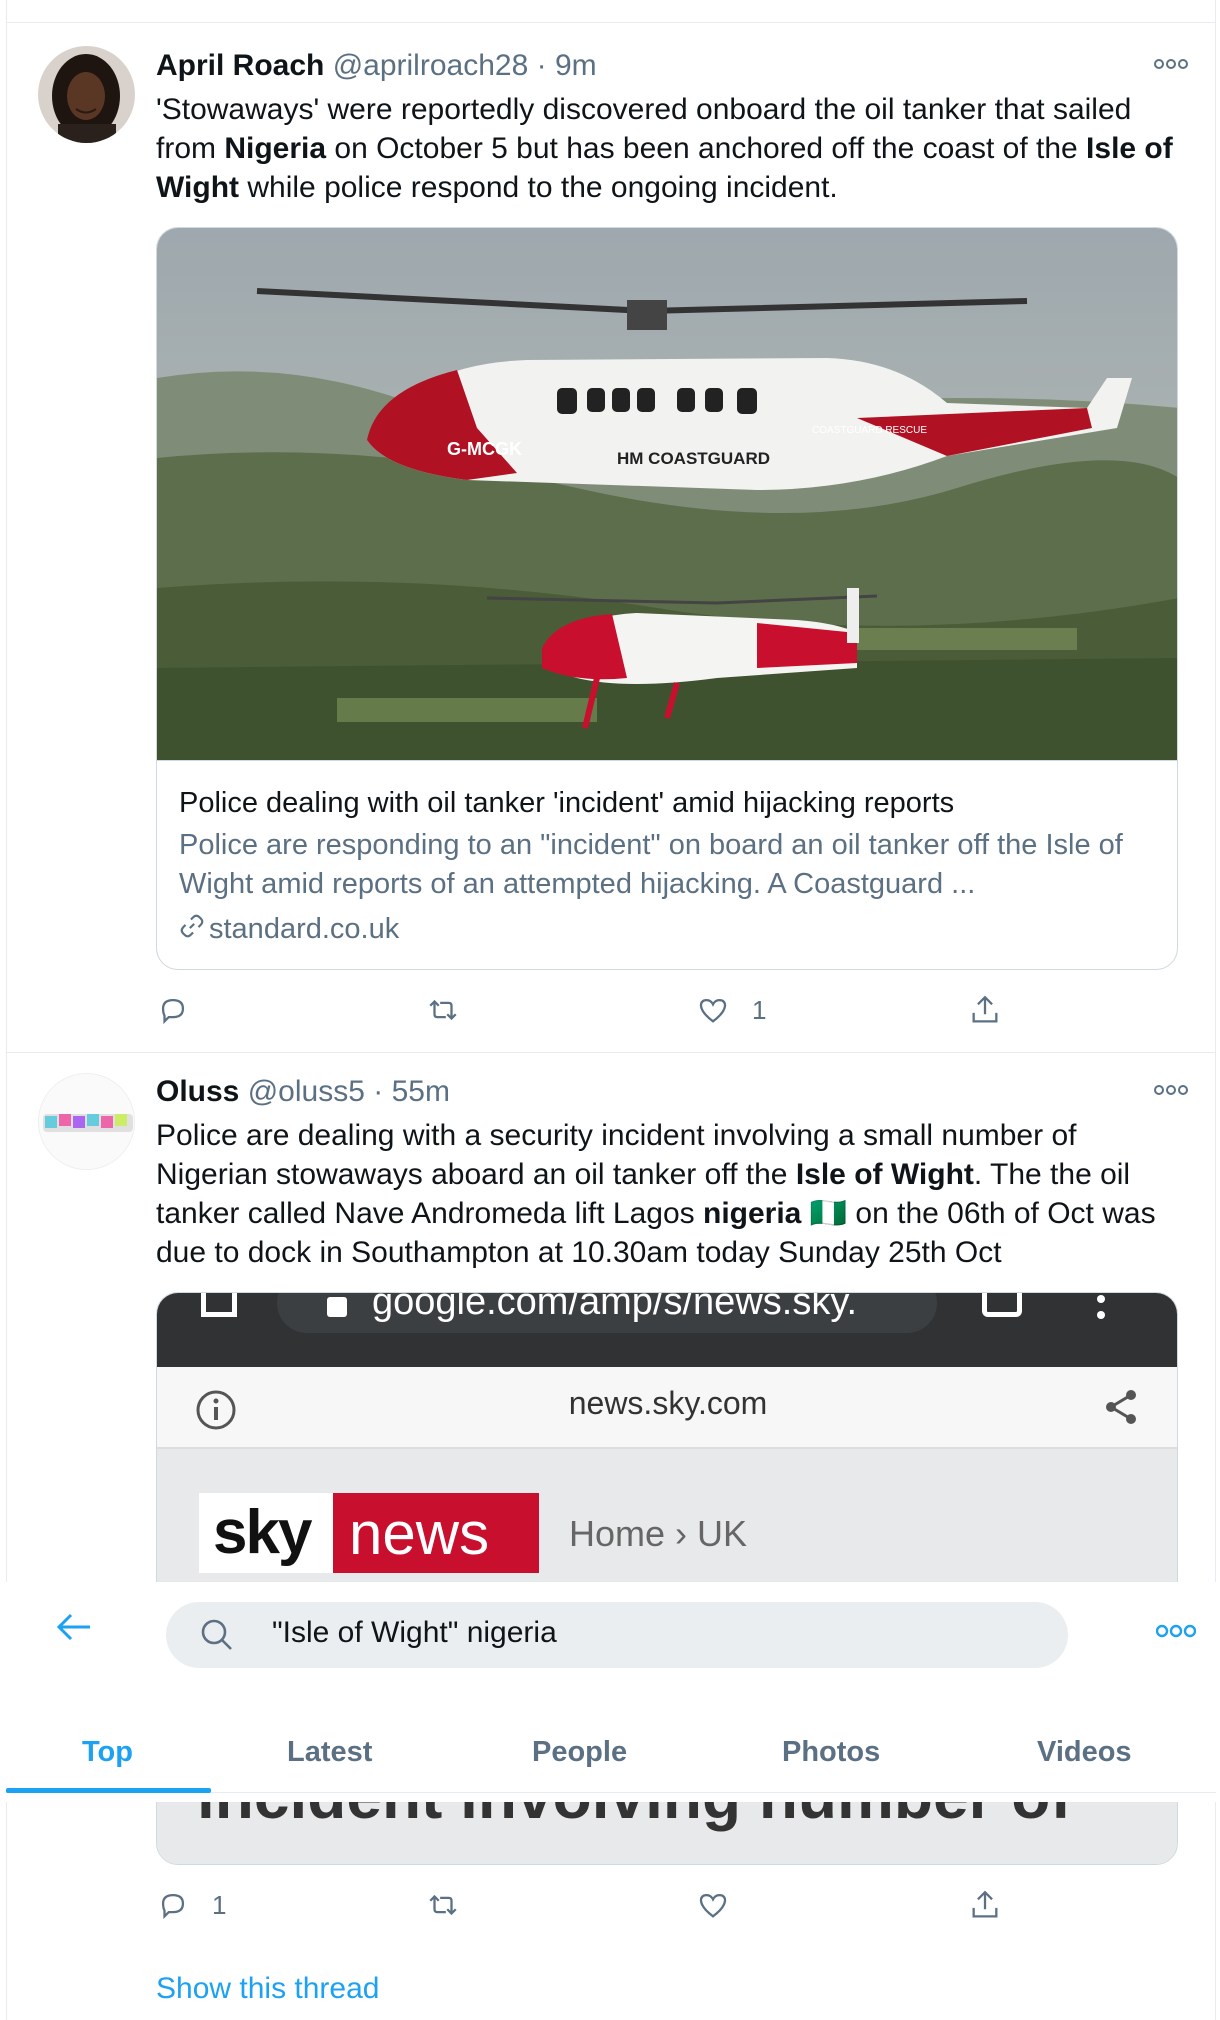 This screenshot has width=1220, height=2020. I want to click on search-tabs: Top Latest People Photos Videos, so click(611, 1753).